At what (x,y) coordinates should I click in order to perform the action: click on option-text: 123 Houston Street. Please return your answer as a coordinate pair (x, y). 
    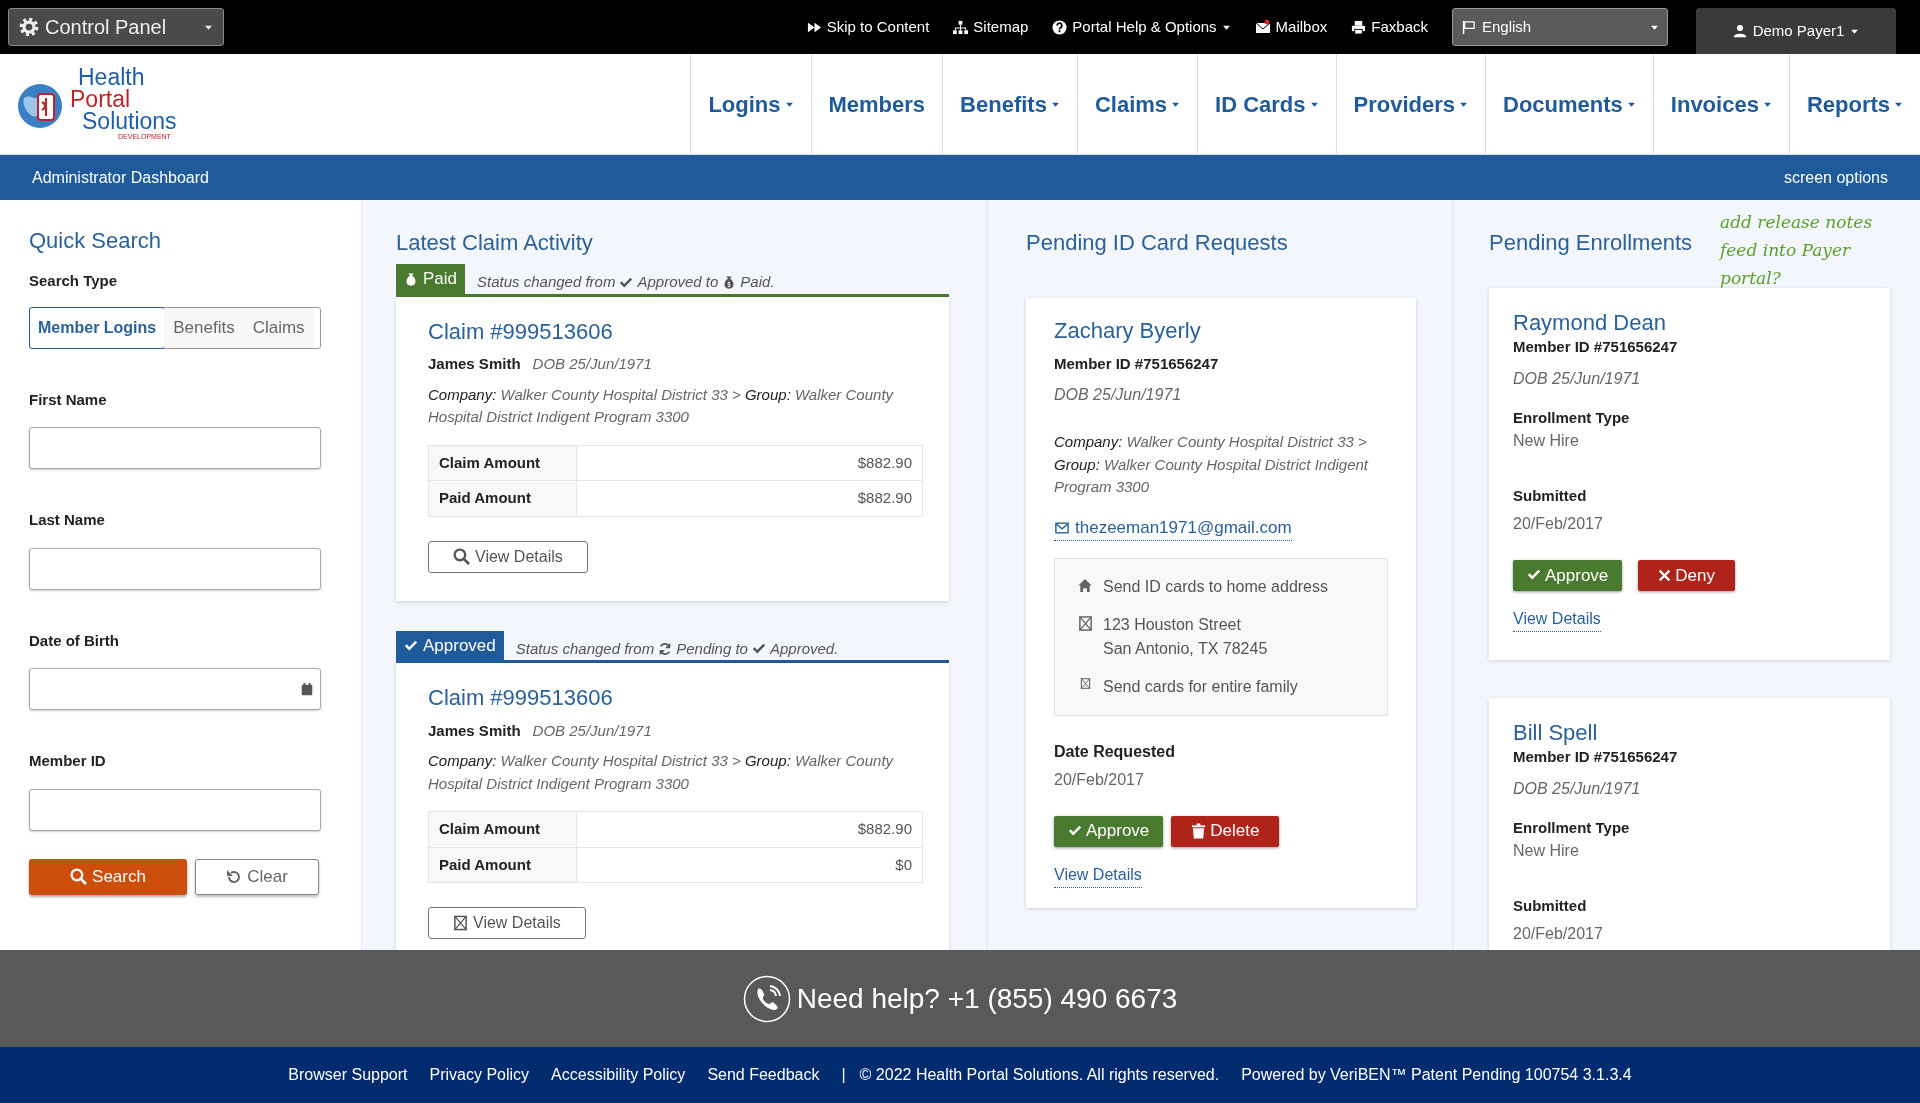
    Looking at the image, I should click on (1172, 624).